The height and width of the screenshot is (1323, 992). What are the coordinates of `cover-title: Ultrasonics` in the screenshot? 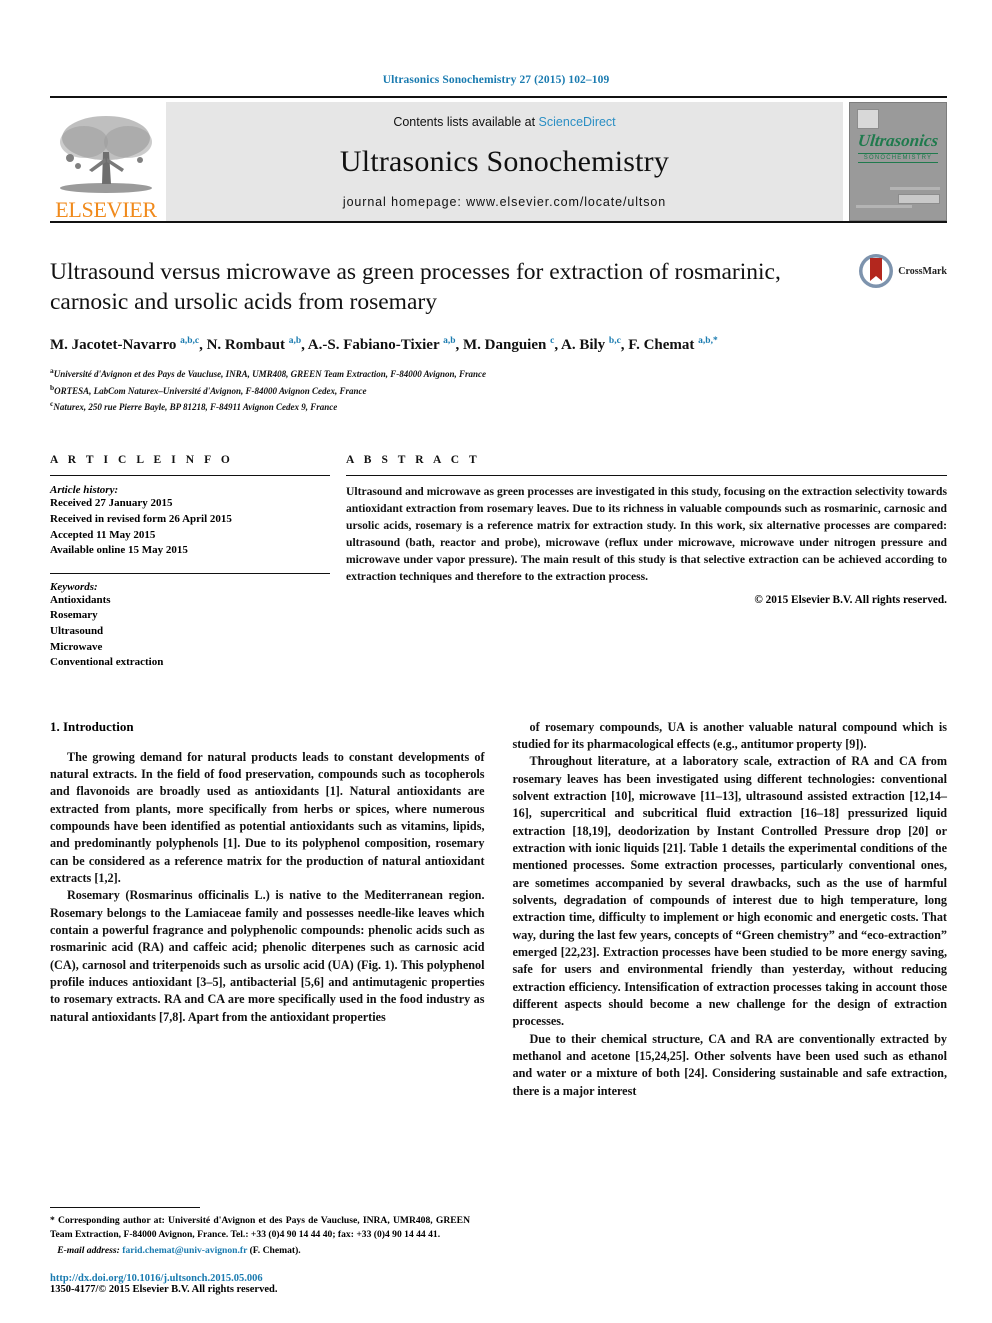 It's located at (898, 140).